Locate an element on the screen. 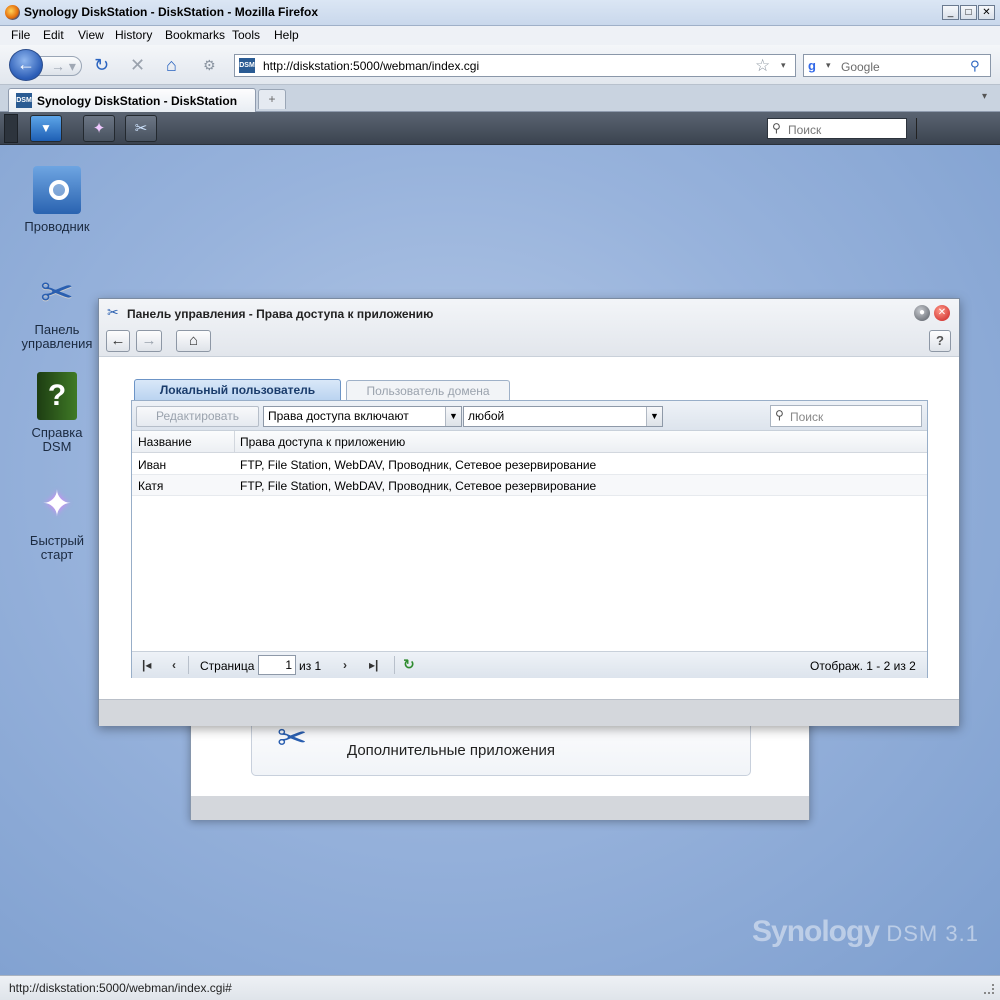  synology-logo-text: Synology is located at coordinates (816, 931).